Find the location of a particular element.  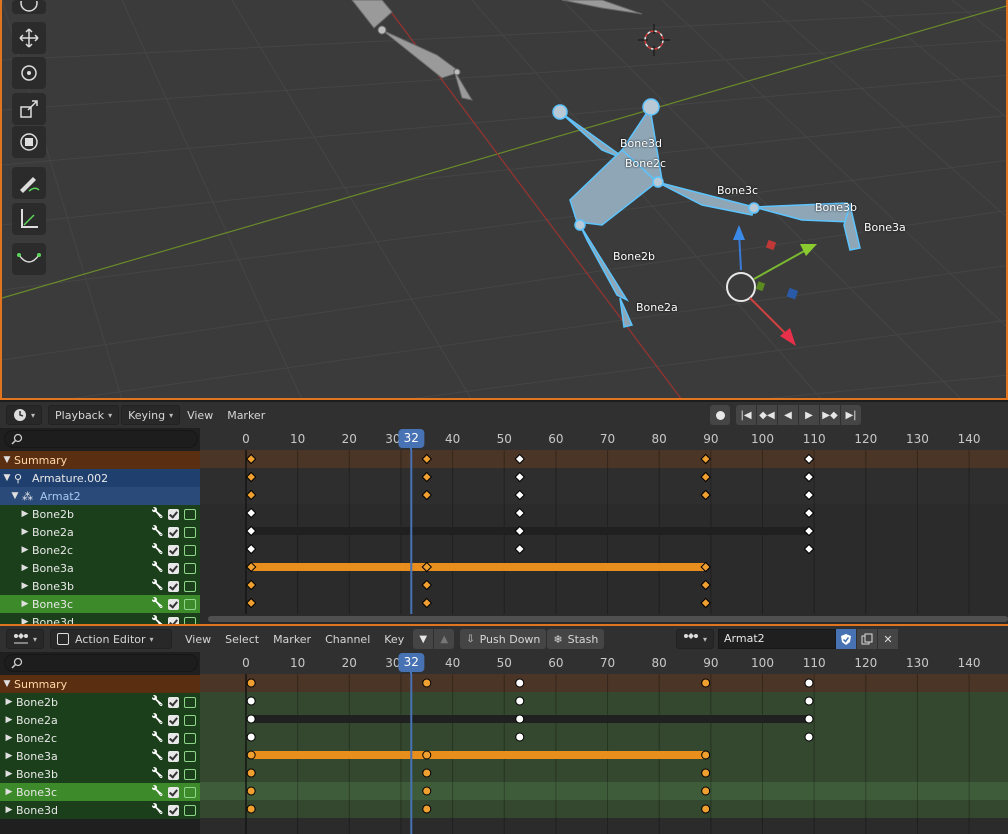

ae-menu-marker: Marker is located at coordinates (292, 639).